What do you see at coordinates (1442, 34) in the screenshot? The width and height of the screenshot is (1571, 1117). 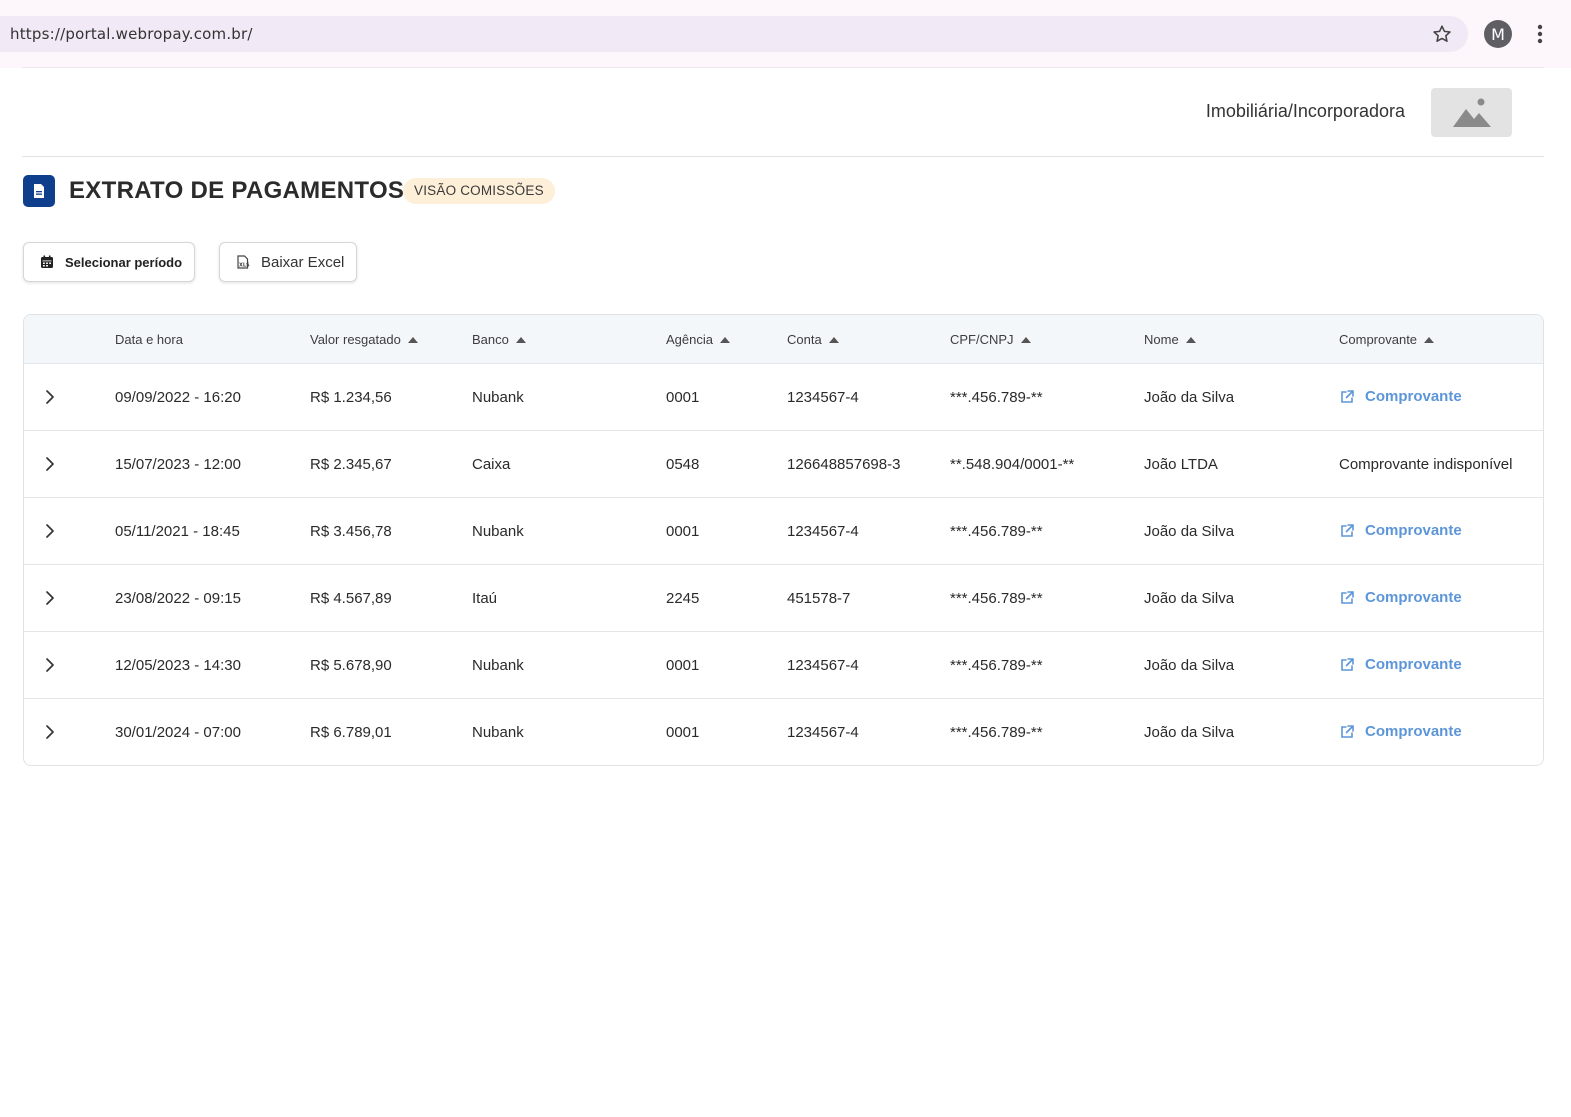 I see `bookmark-star-icon` at bounding box center [1442, 34].